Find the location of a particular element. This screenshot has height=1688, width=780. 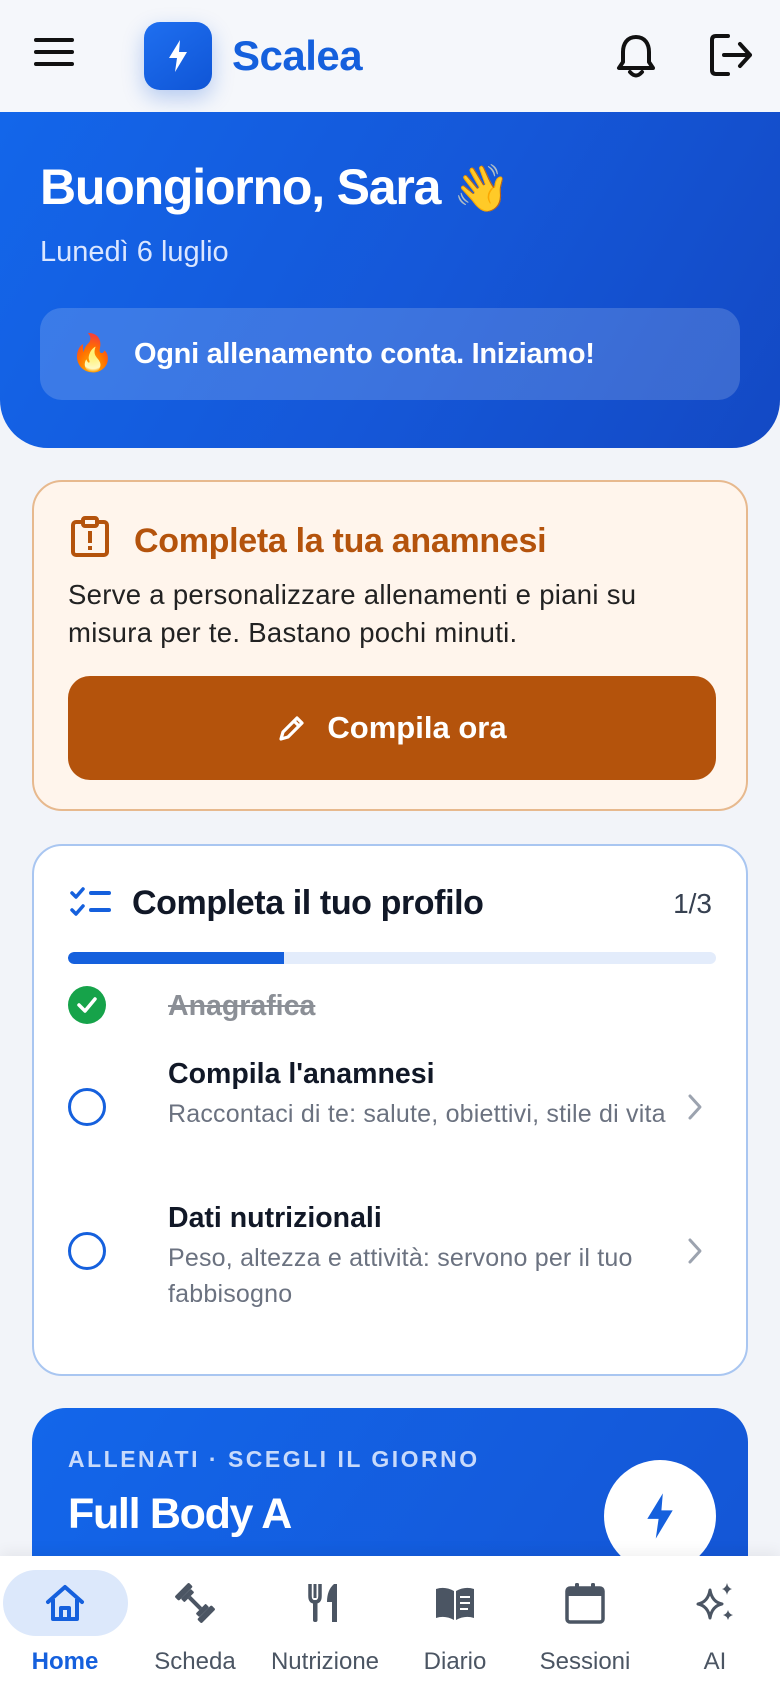

step-anagrafica: Anagrafica is located at coordinates (392, 1011).